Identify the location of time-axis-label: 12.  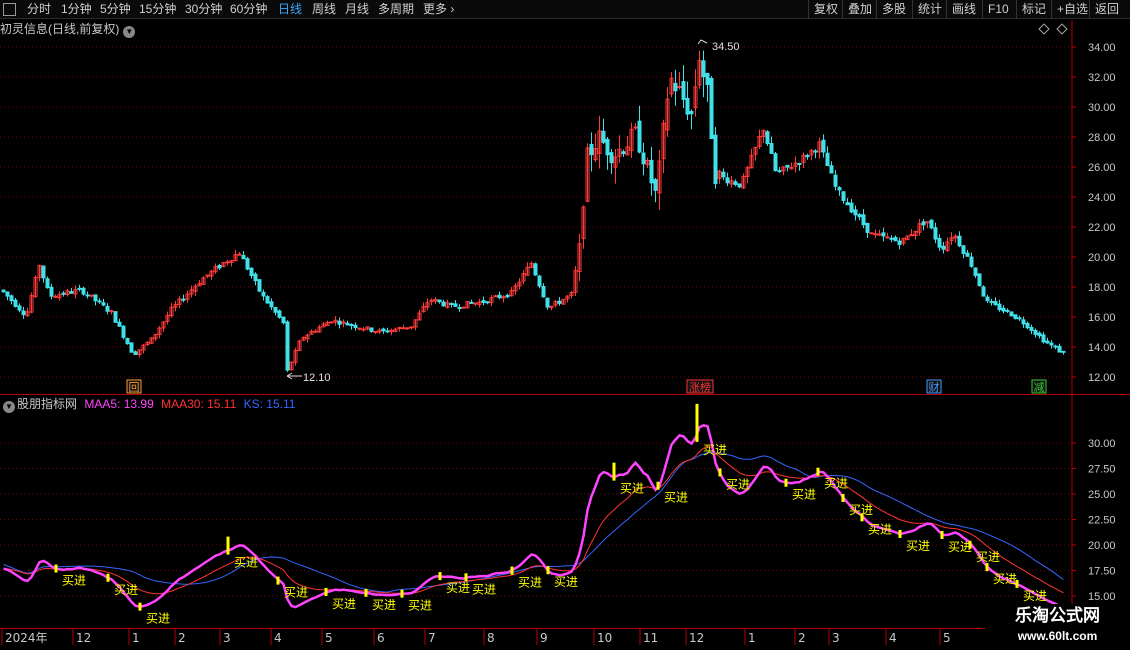
(83, 638).